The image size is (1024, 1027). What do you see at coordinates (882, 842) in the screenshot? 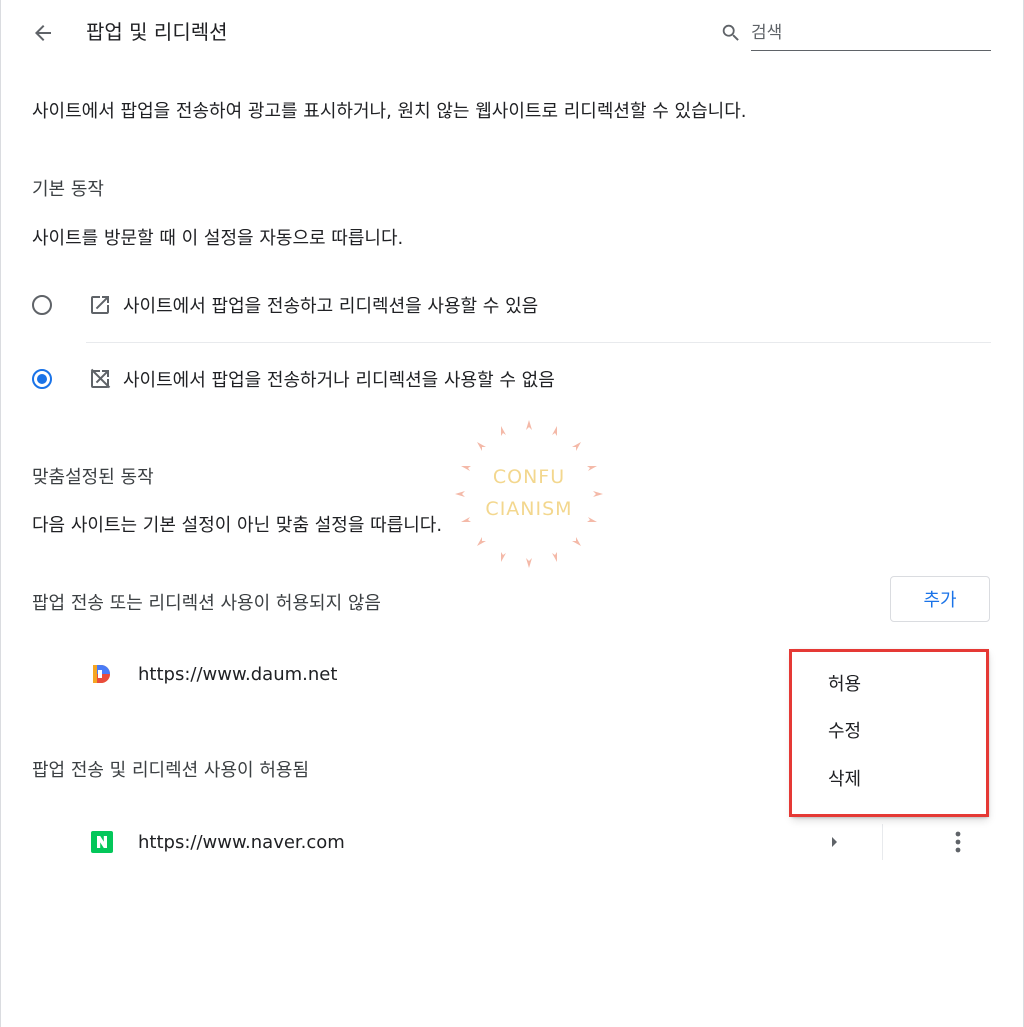
I see `row-separator` at bounding box center [882, 842].